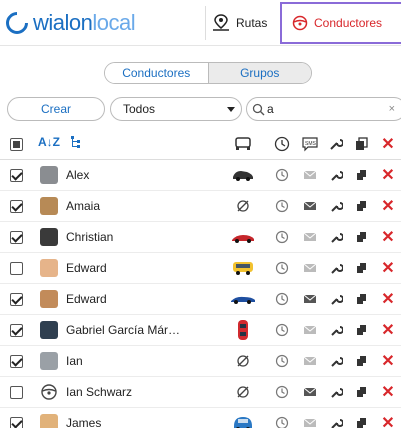  I want to click on select-all-checkbox, so click(16, 144).